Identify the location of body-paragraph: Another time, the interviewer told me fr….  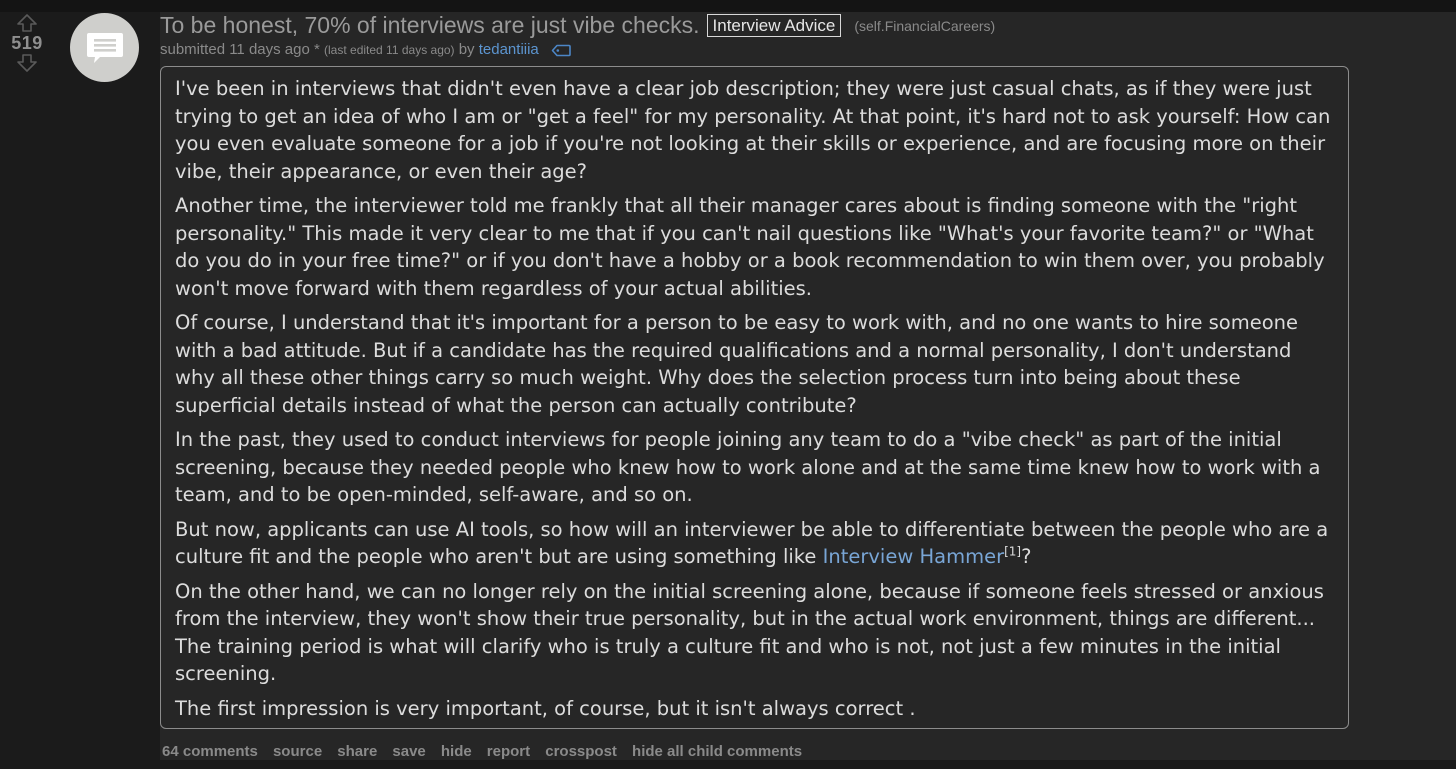
(750, 247).